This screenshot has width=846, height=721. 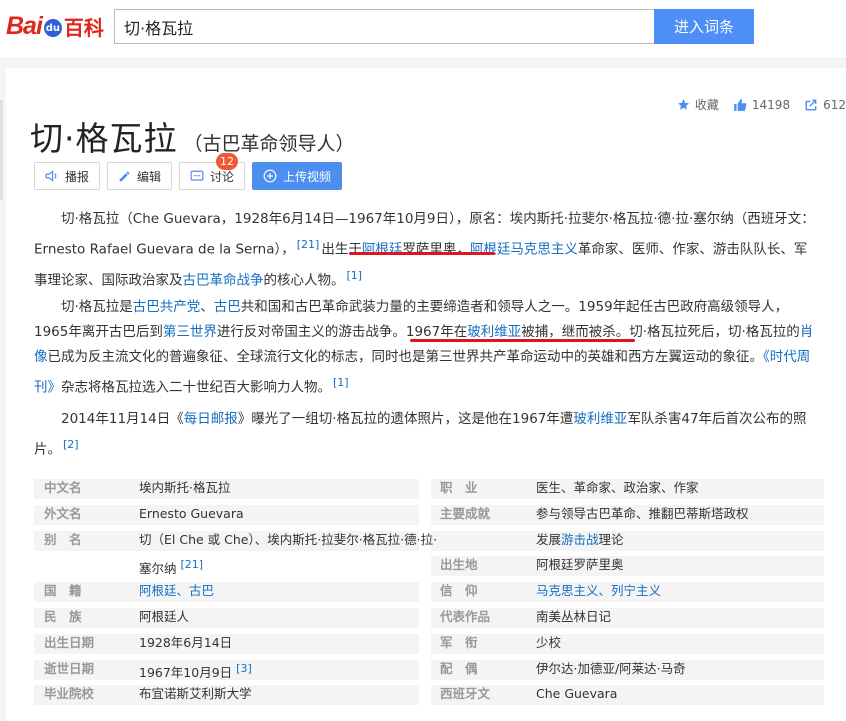 What do you see at coordinates (429, 488) in the screenshot?
I see `info-row: 中文名 埃内斯托·格瓦拉 职 业 医生、革命家、政治家、作家` at bounding box center [429, 488].